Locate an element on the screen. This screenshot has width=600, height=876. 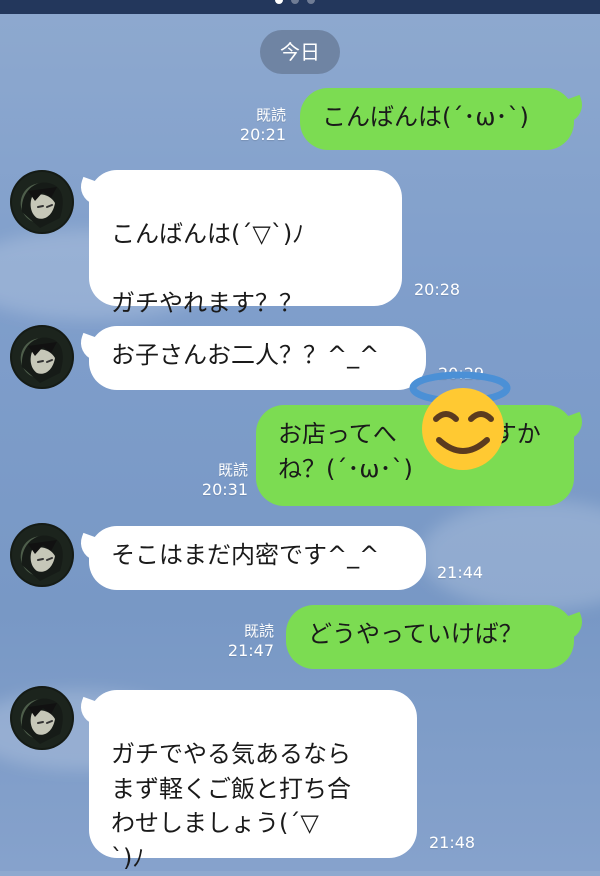
message-bubble-incoming: そこはまだ内密です^_^ is located at coordinates (257, 558).